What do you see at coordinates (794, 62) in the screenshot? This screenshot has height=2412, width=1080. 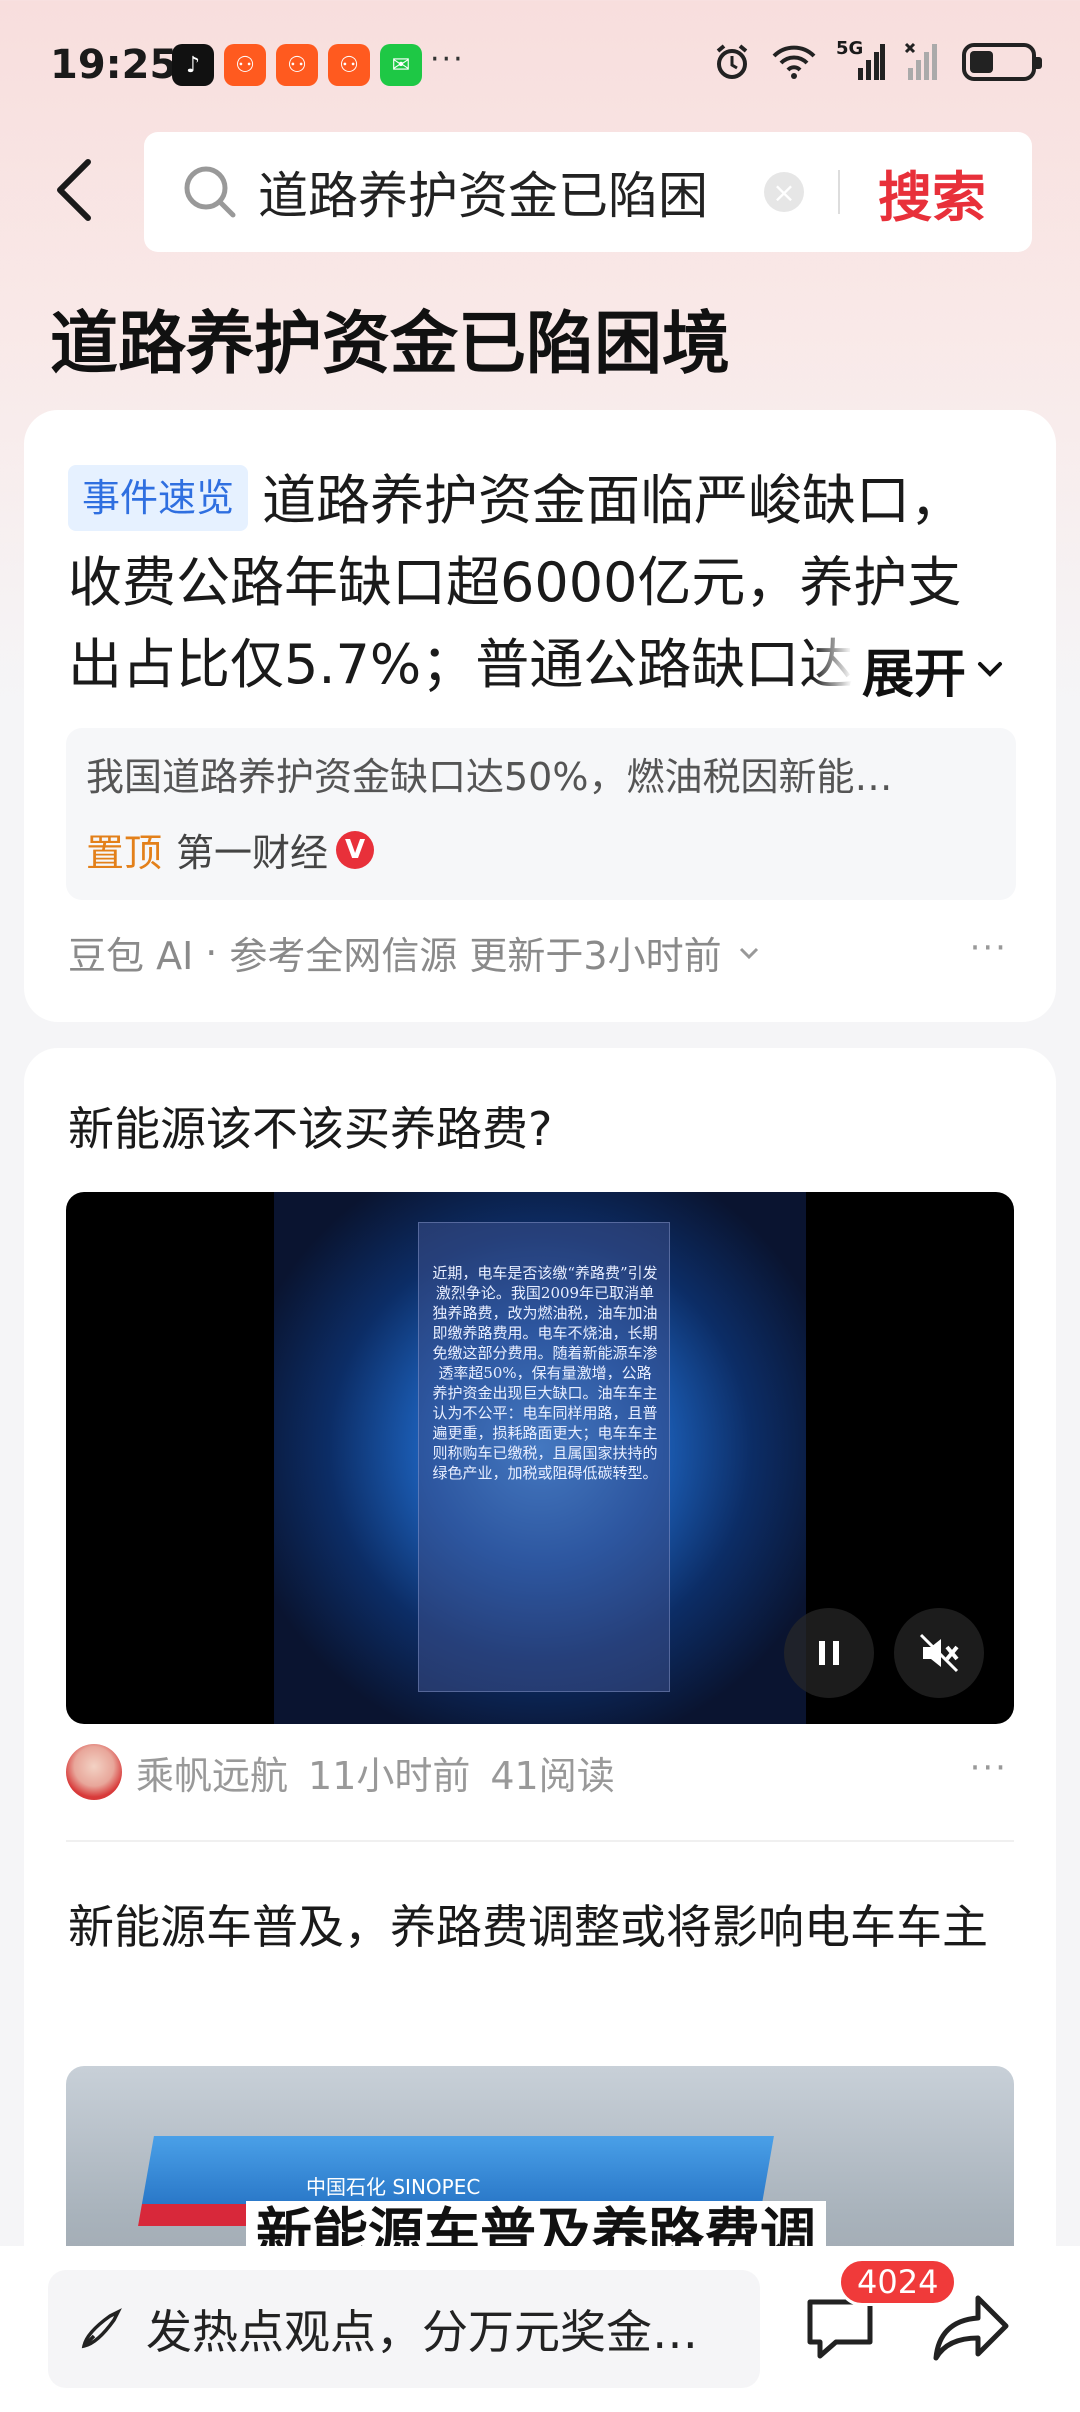 I see `wifi-icon` at bounding box center [794, 62].